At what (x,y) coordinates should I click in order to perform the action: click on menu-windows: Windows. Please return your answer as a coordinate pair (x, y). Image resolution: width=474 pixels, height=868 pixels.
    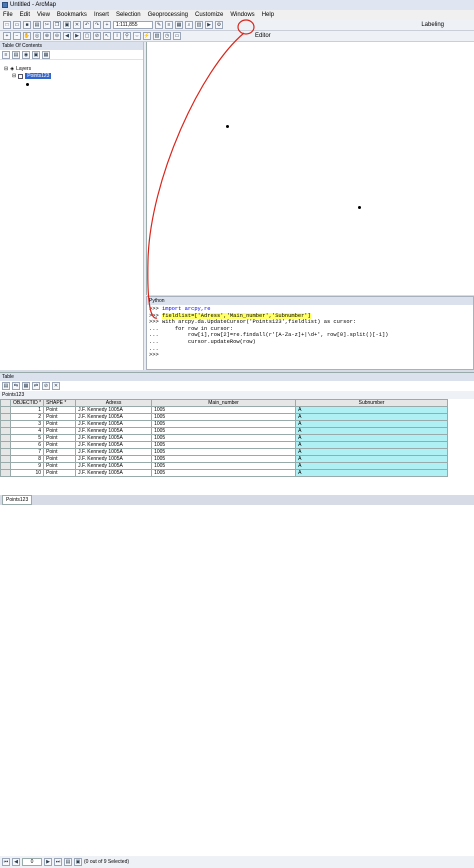
    Looking at the image, I should click on (242, 15).